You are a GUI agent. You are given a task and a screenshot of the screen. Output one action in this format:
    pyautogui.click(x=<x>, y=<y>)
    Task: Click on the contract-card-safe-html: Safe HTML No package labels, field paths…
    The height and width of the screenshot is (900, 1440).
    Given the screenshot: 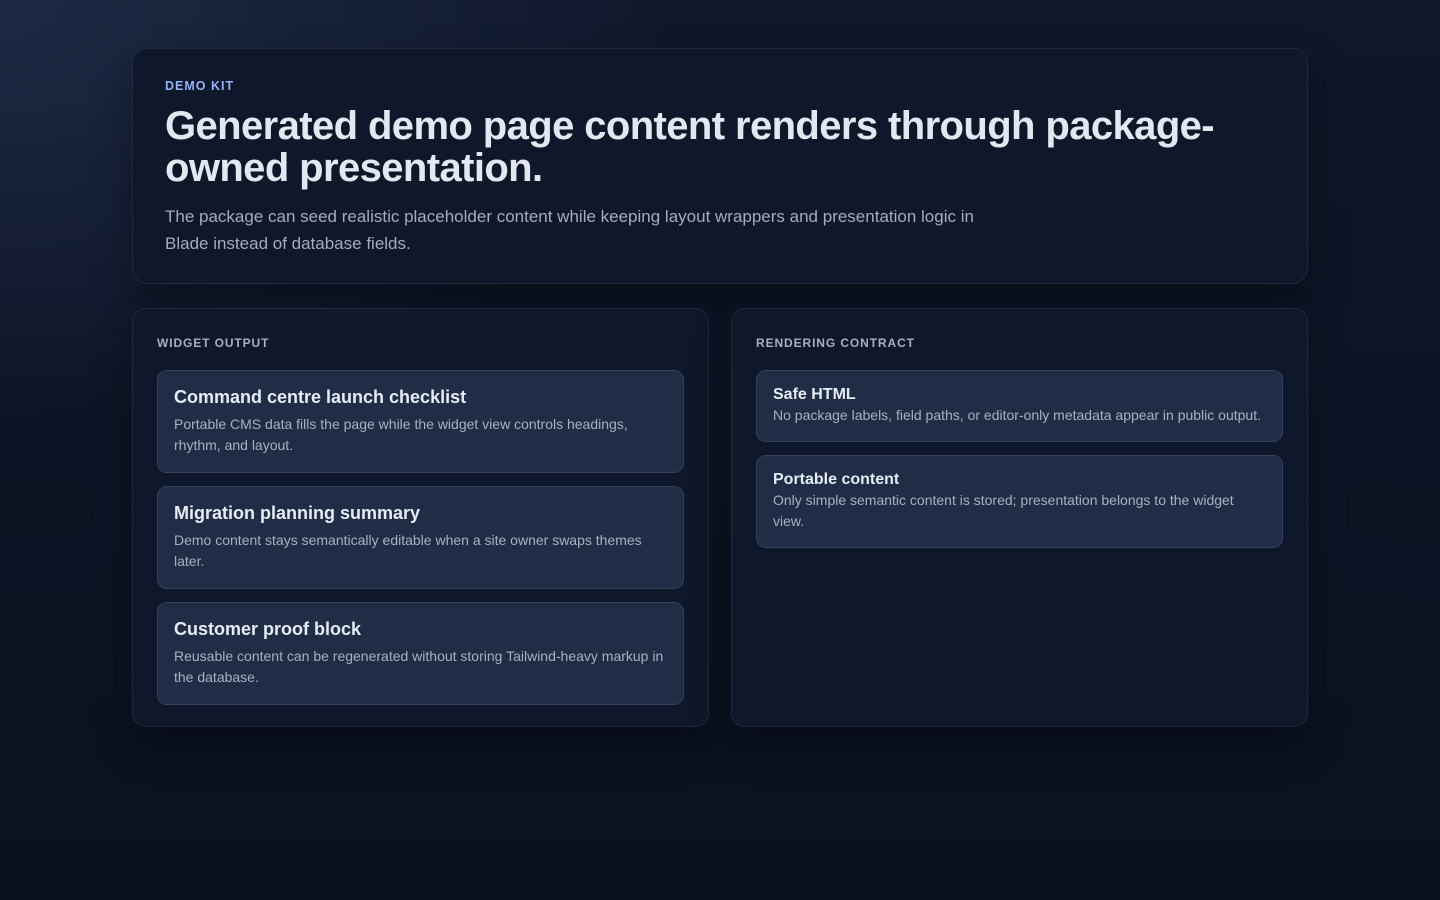 What is the action you would take?
    pyautogui.click(x=1019, y=406)
    